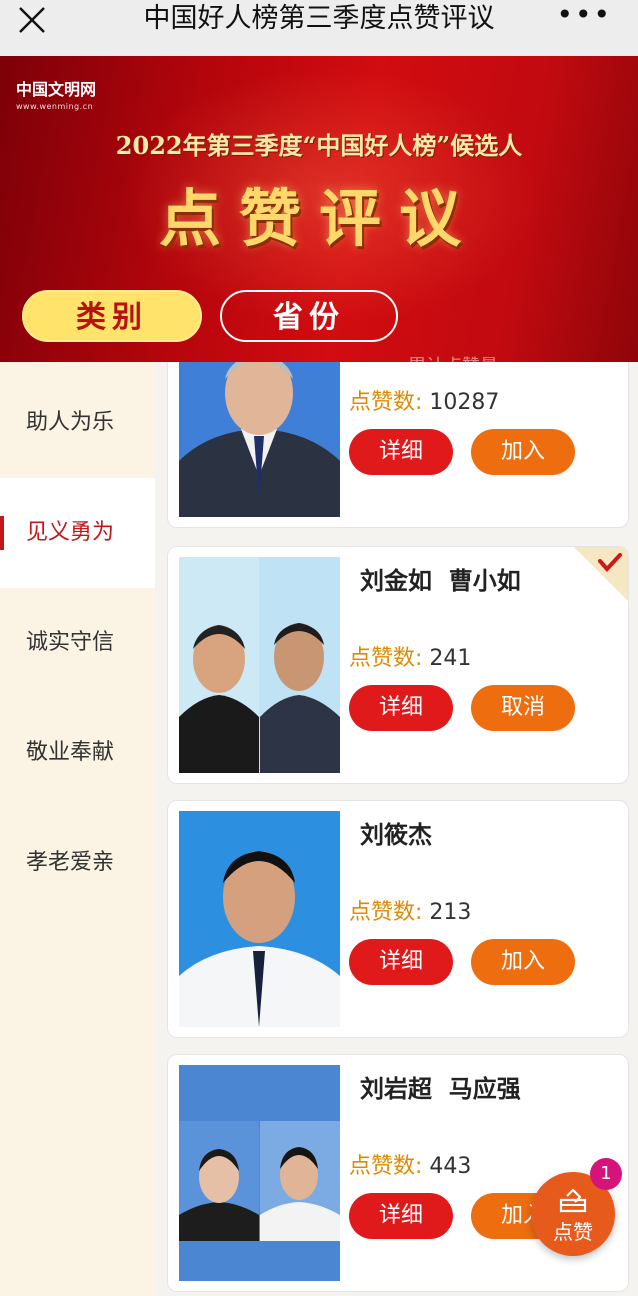  Describe the element at coordinates (112, 316) in the screenshot. I see `category-filter-button: 类别` at that location.